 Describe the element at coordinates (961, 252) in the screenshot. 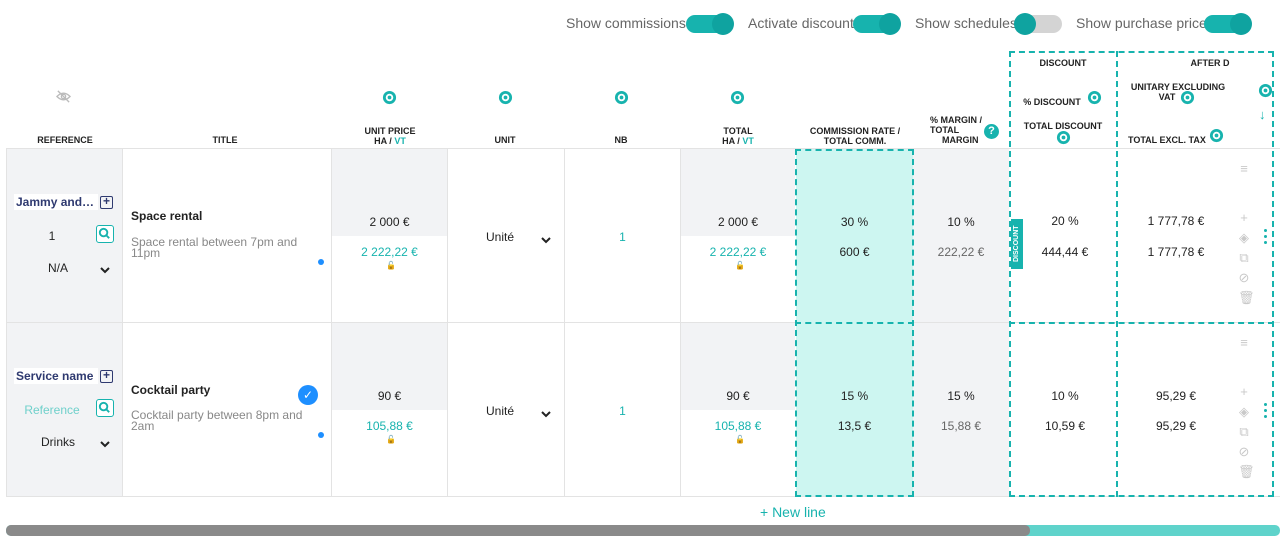

I see `margin-total: 222,22 €` at that location.